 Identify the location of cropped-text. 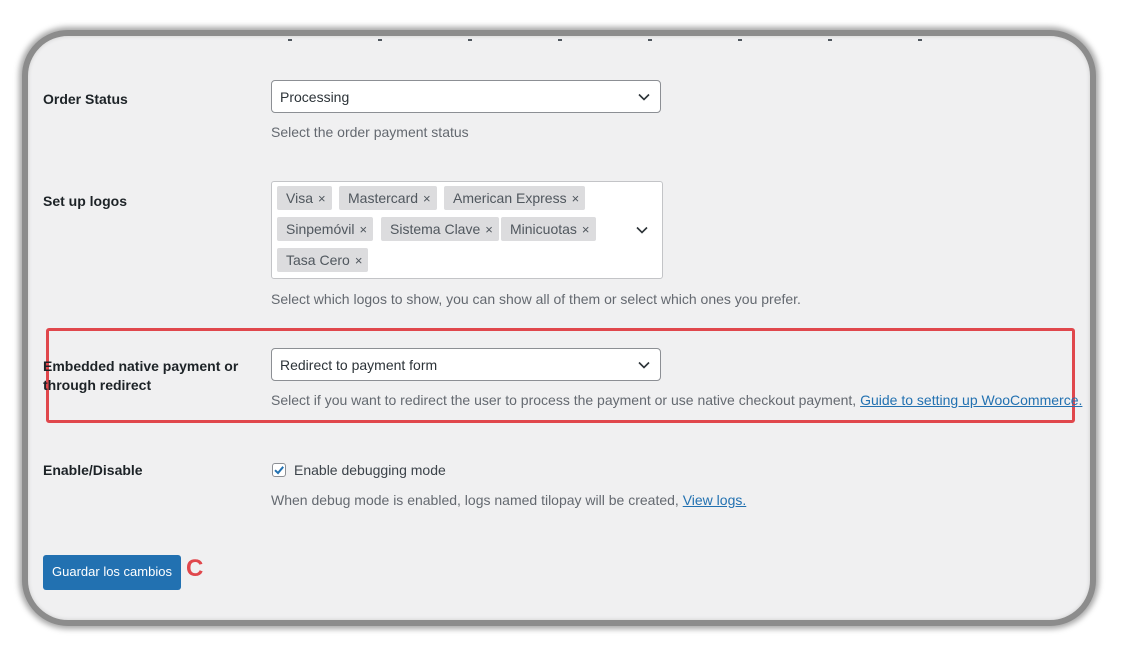
(638, 39).